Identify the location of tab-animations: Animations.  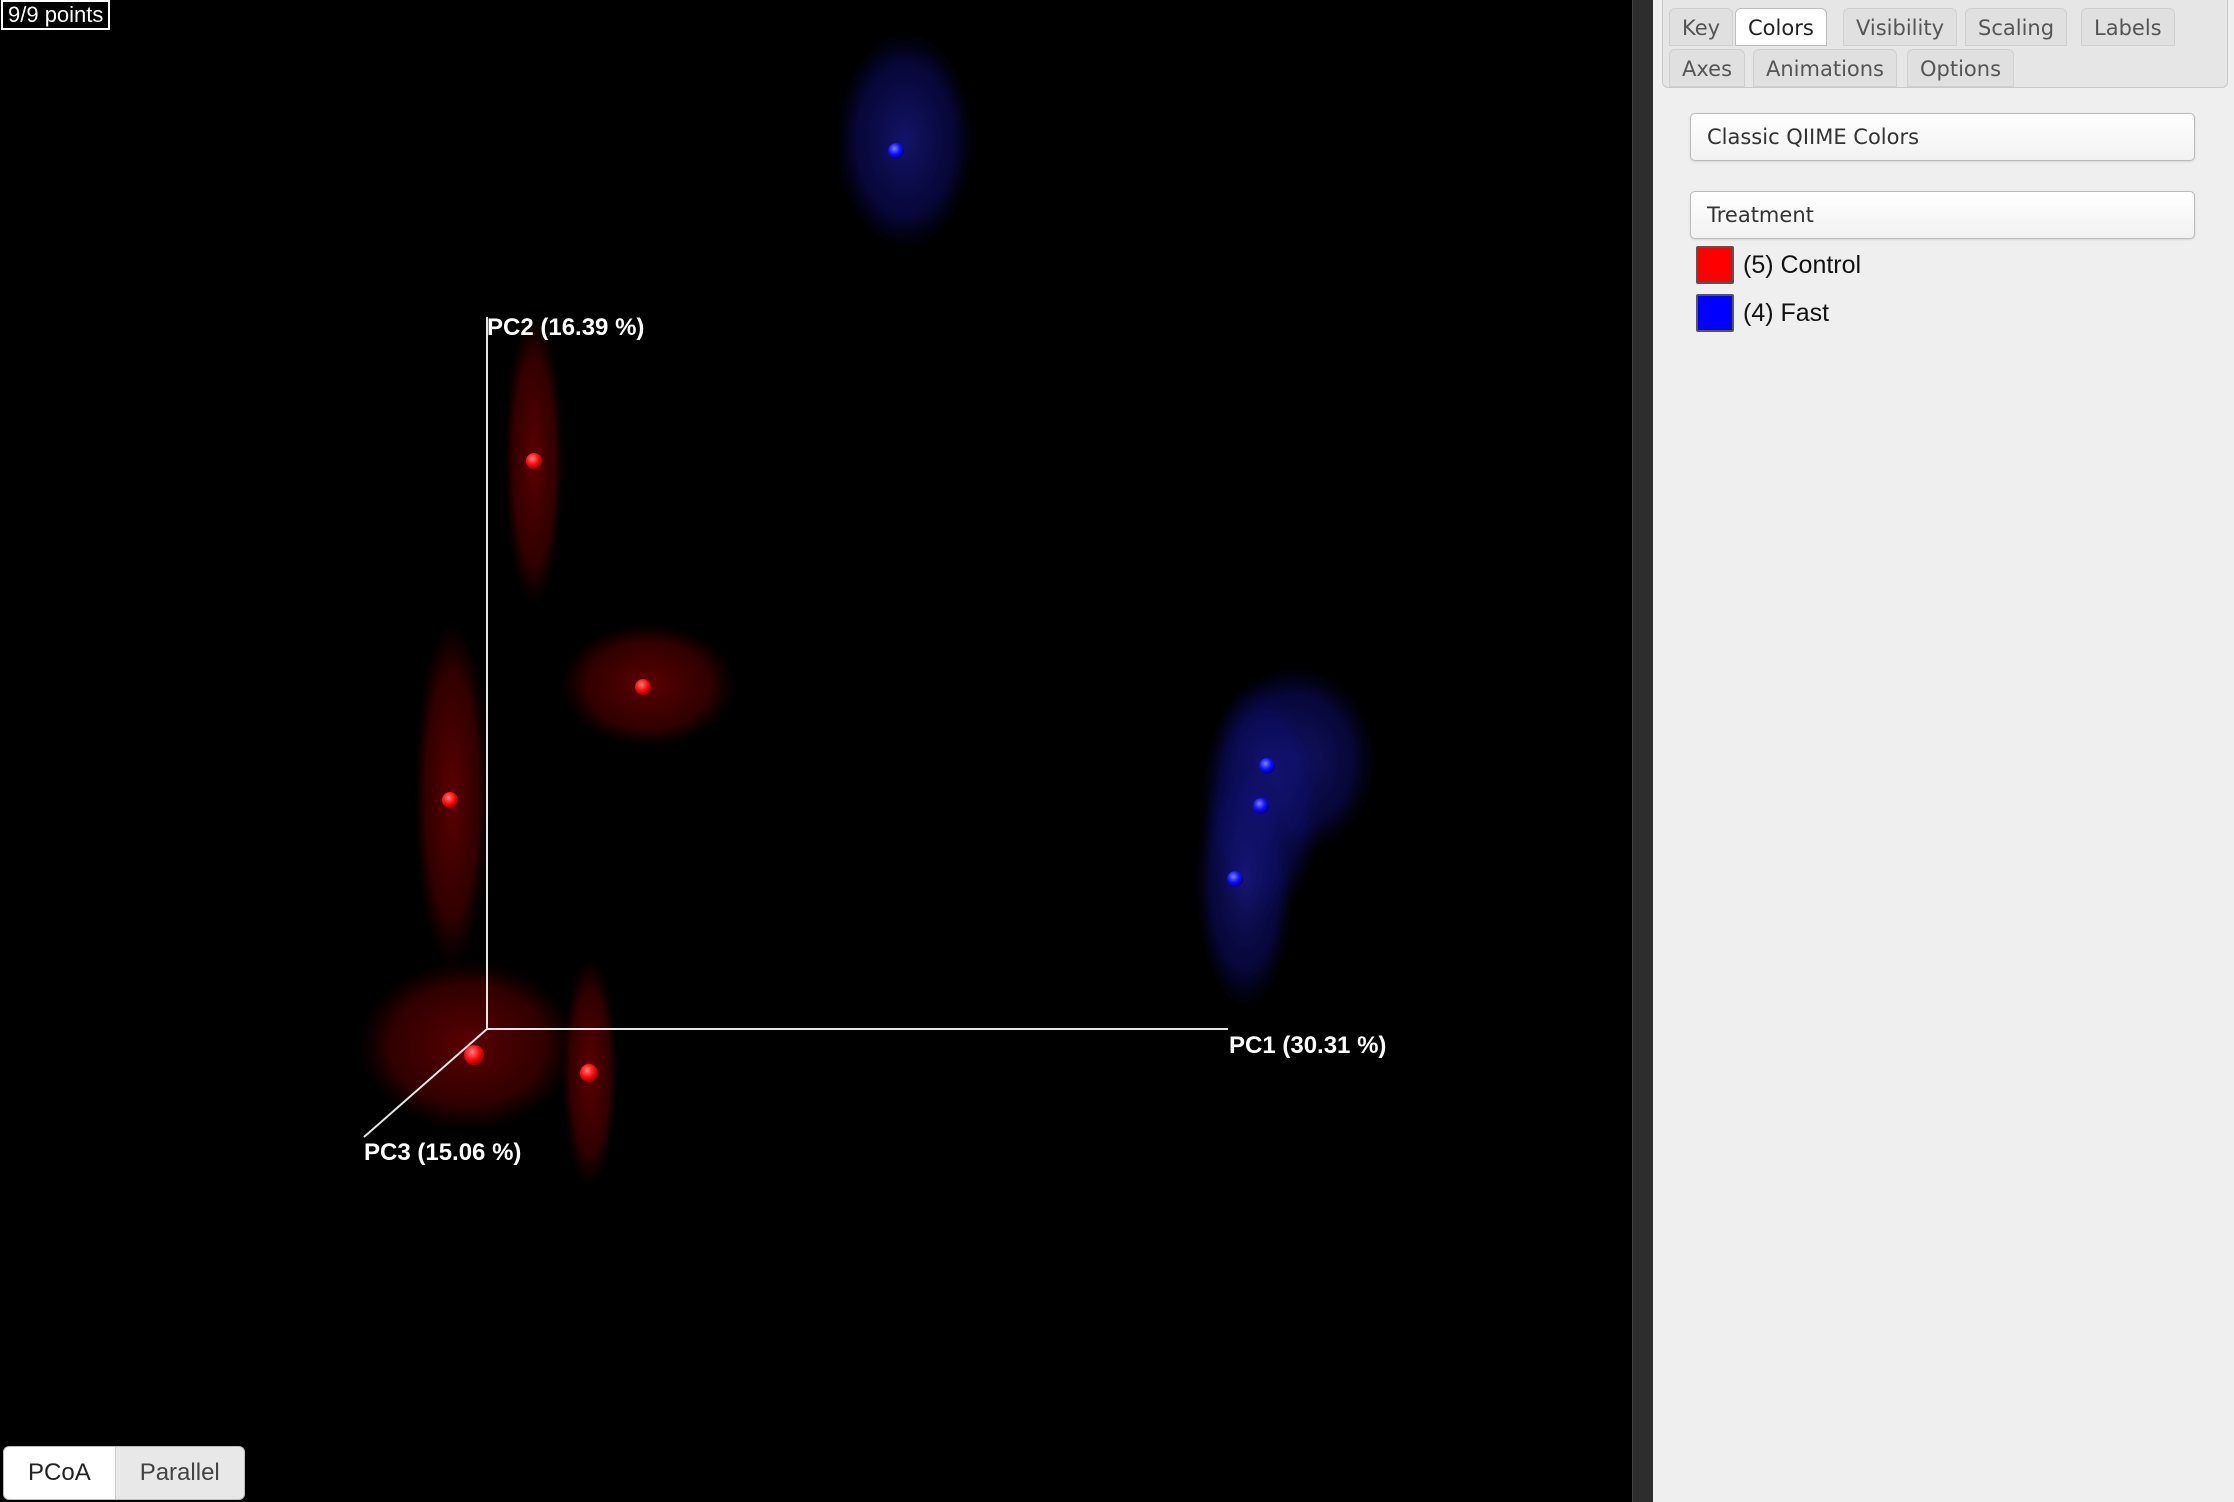
(1825, 68).